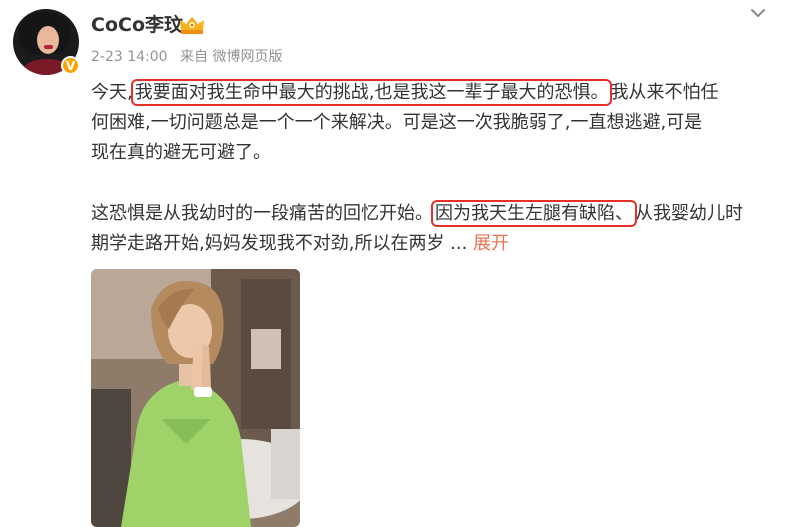  I want to click on paragraph-line: 这恐惧是从我幼时的一段痛苦的回忆开始。 因为我天生左腿有缺陷、 从我婴幼儿时, so click(436, 214).